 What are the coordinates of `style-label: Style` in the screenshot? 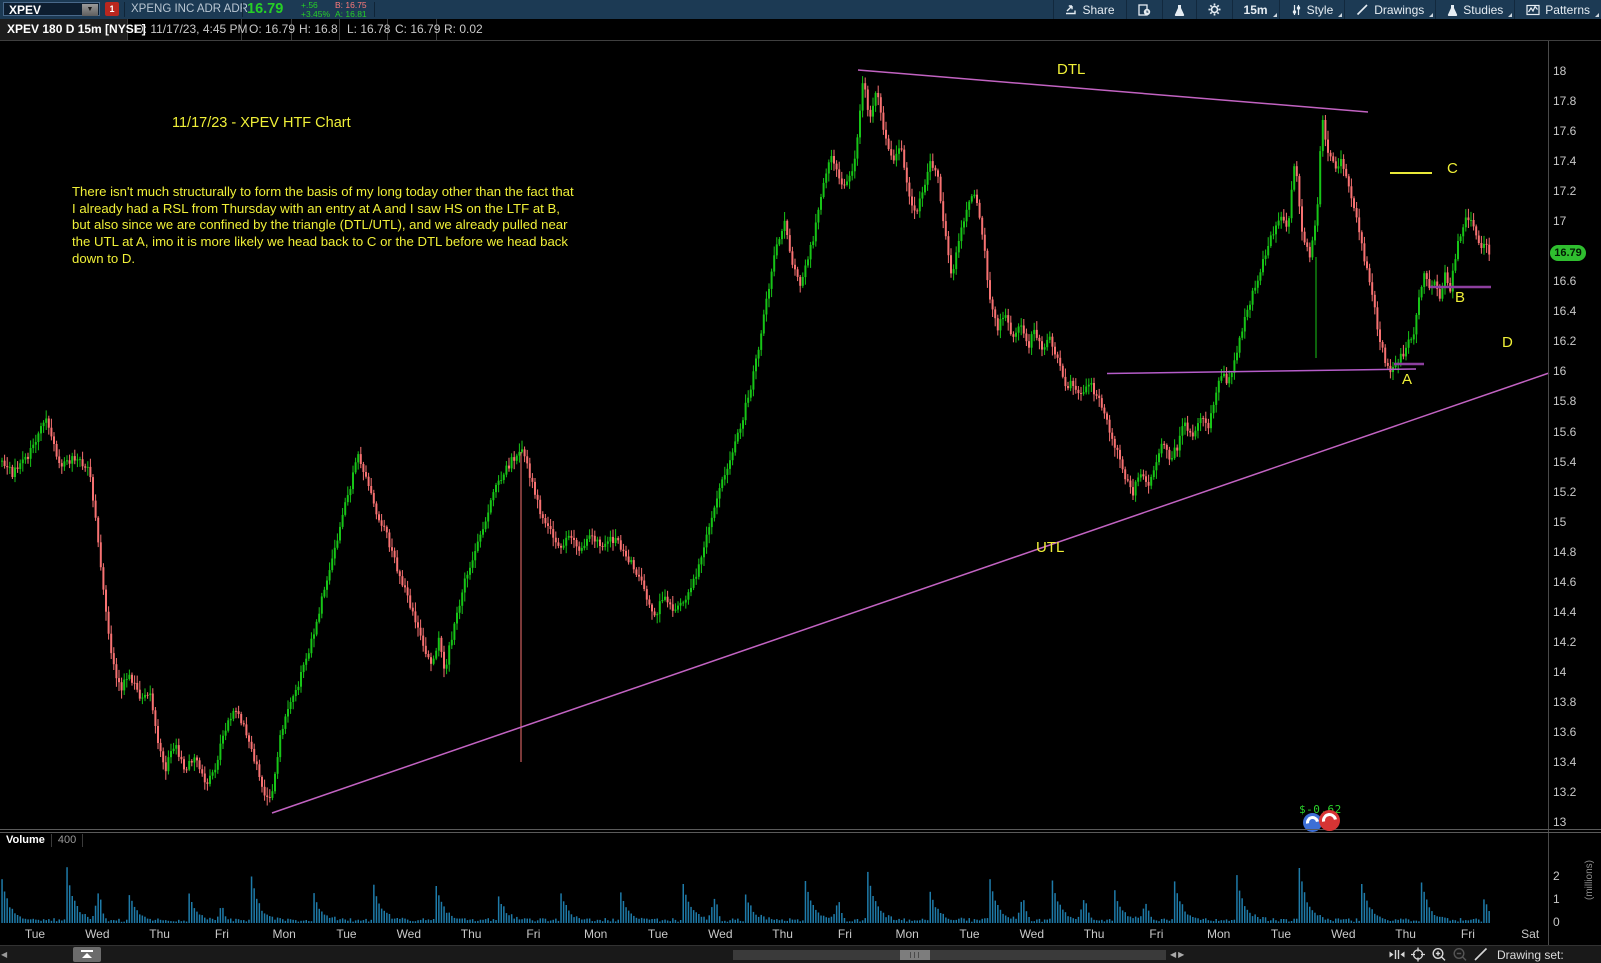 It's located at (1320, 9).